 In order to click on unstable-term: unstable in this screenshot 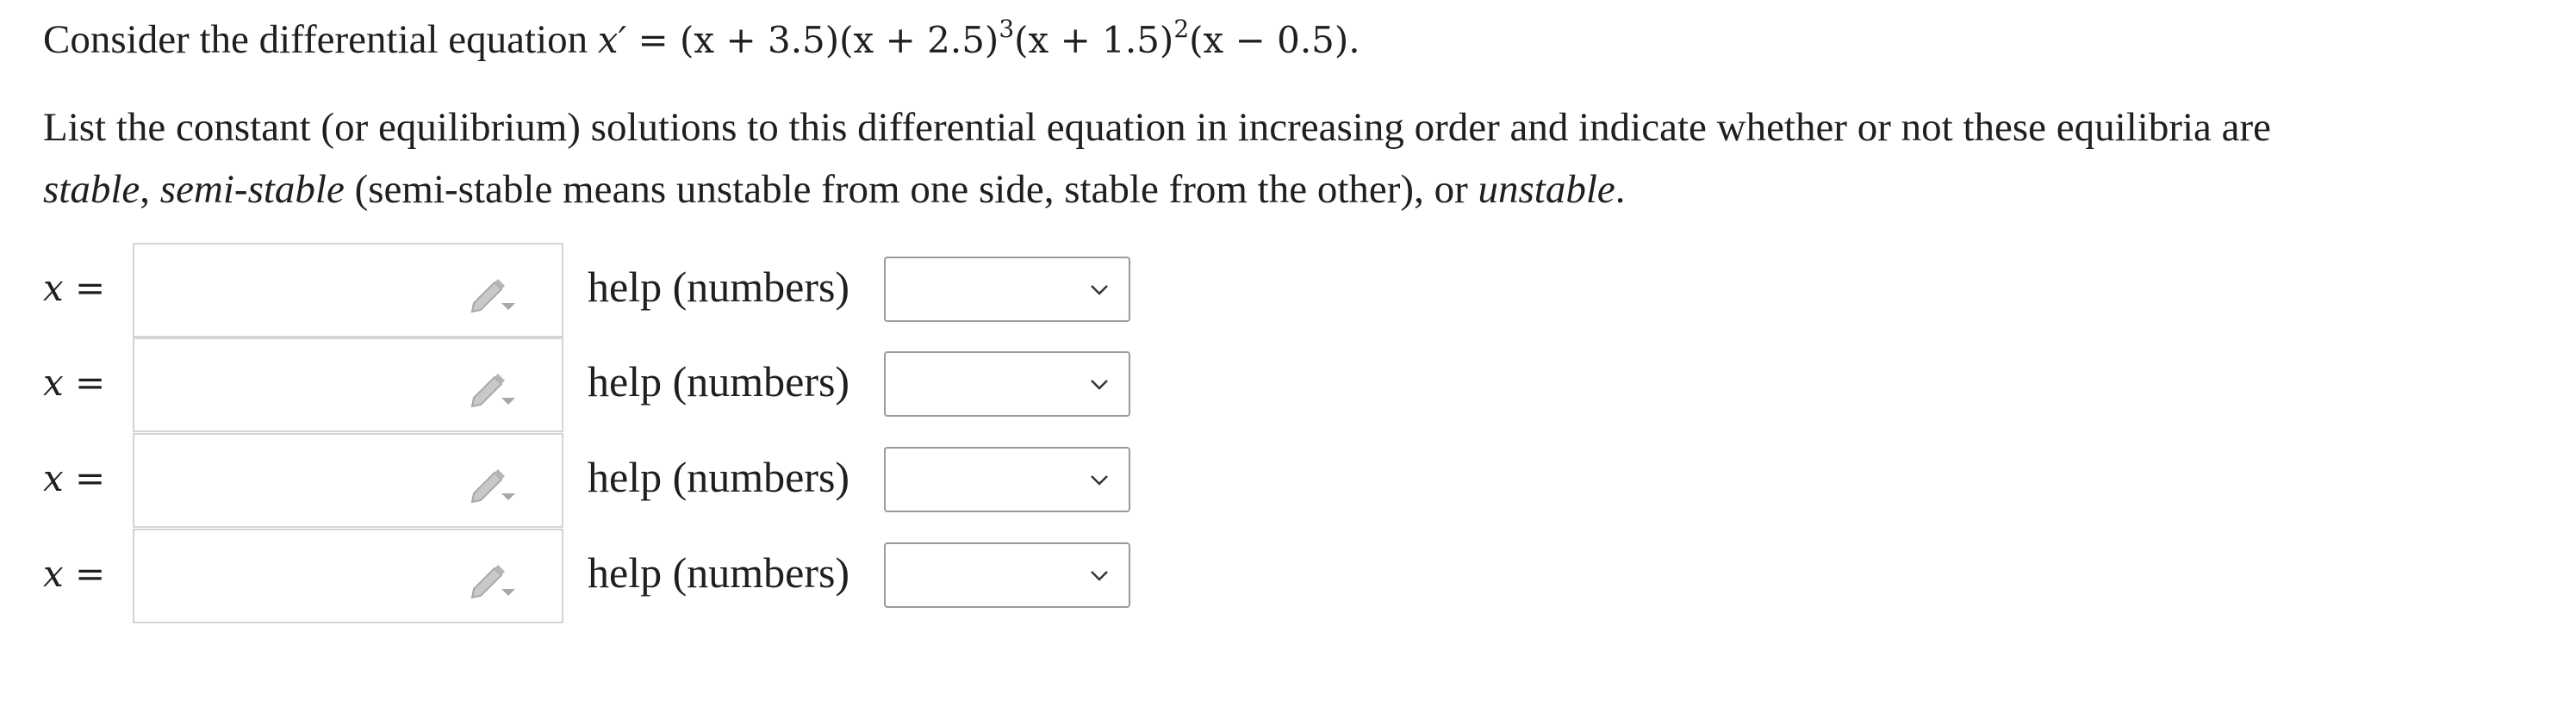, I will do `click(1547, 189)`.